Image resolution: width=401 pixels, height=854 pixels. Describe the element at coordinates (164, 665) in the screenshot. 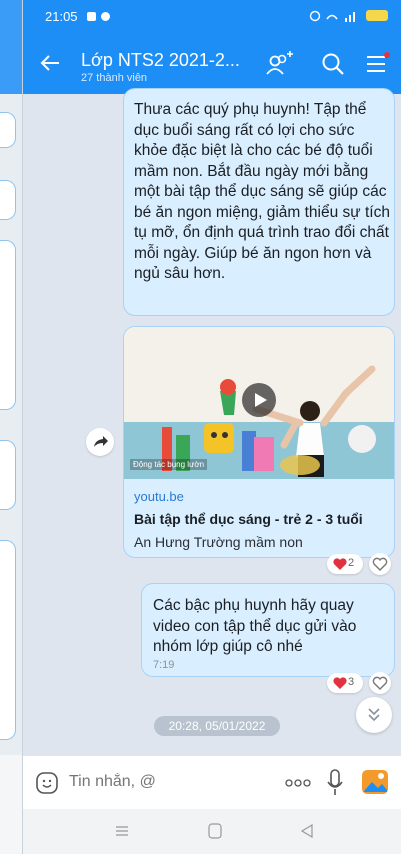

I see `message-time: 7:19` at that location.